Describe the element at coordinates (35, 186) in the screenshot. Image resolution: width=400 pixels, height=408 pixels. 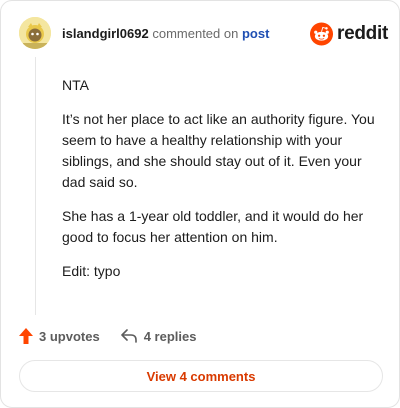
I see `thread-line` at that location.